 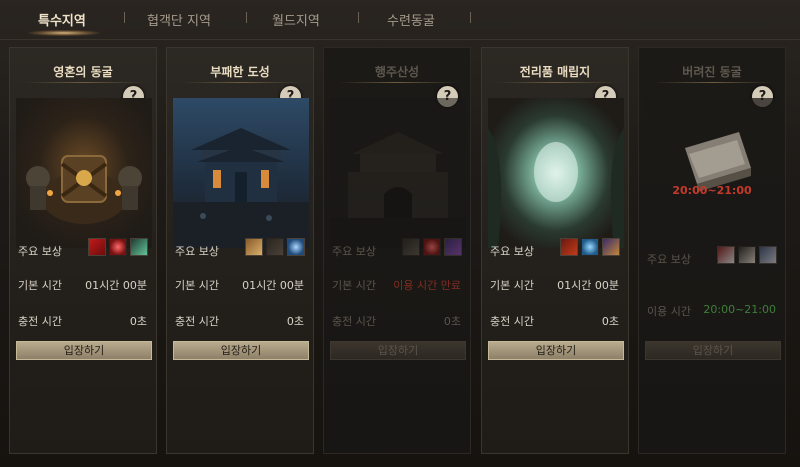 I want to click on treasure-chest-icon, so click(x=254, y=247).